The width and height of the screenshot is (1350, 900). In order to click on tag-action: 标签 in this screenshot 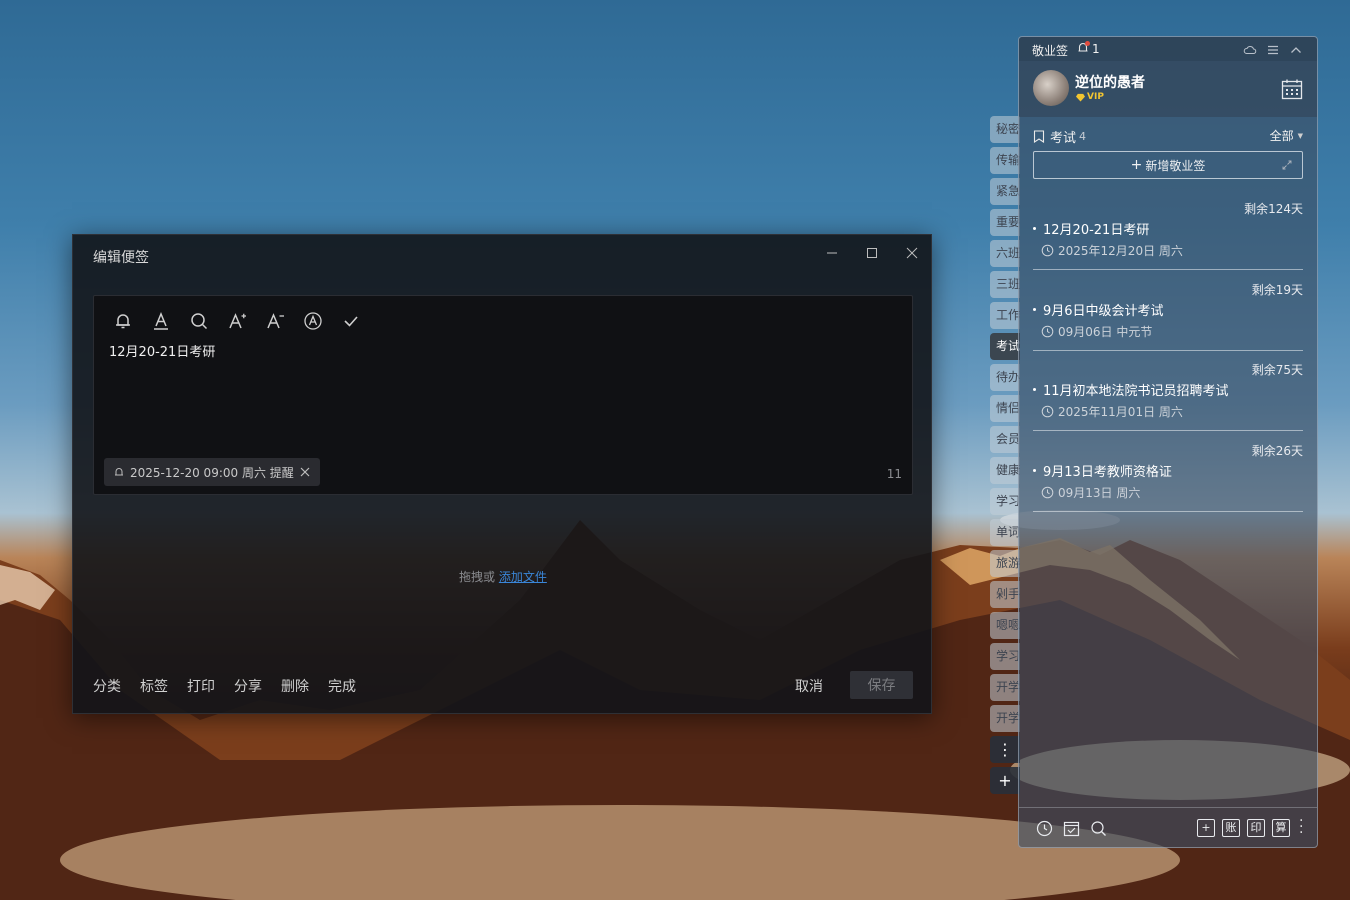, I will do `click(154, 686)`.